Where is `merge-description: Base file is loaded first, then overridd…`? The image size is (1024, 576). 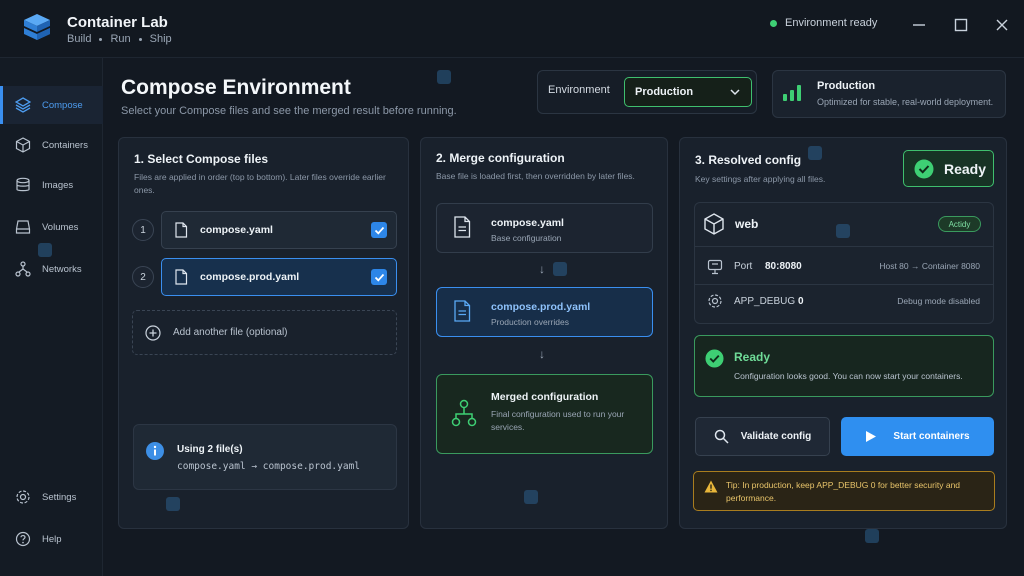
merge-description: Base file is loaded first, then overridd… is located at coordinates (535, 176).